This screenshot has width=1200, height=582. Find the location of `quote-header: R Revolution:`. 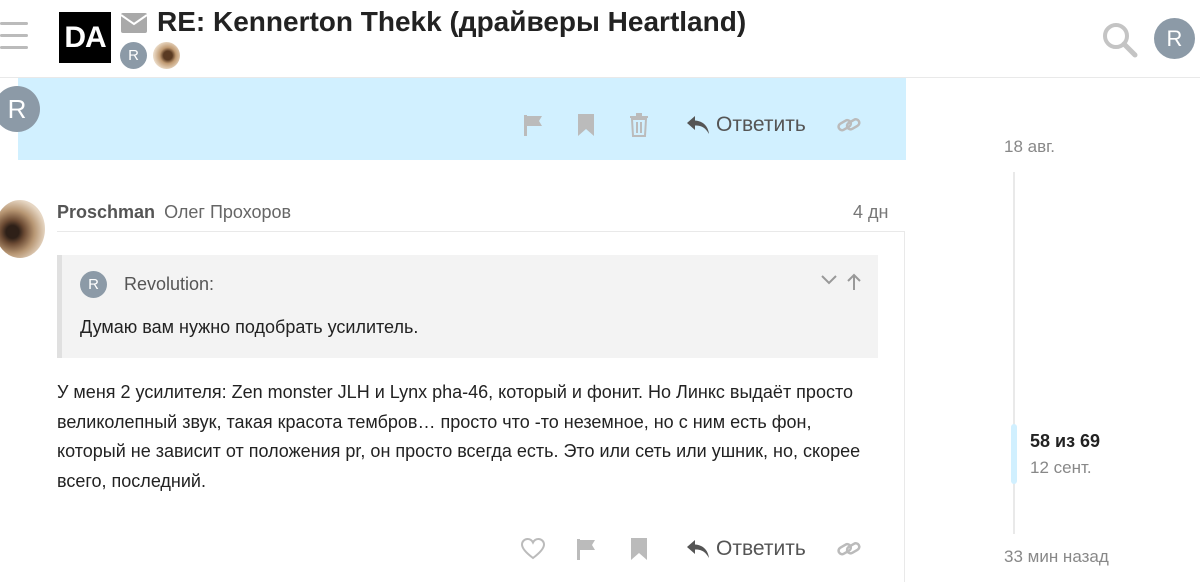

quote-header: R Revolution: is located at coordinates (147, 284).